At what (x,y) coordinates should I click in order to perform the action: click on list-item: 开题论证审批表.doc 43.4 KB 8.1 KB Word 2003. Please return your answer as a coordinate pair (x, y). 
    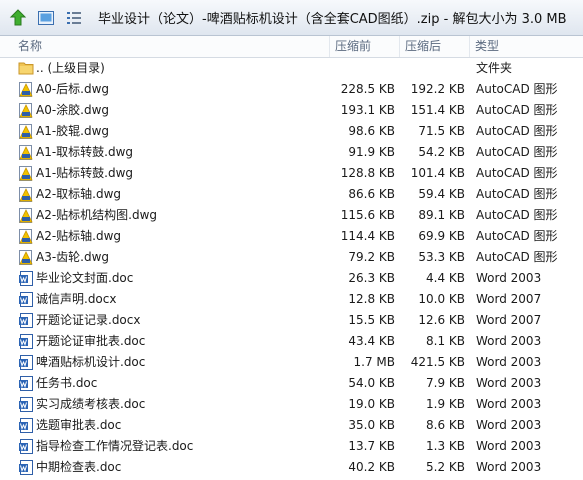
    Looking at the image, I should click on (291, 341).